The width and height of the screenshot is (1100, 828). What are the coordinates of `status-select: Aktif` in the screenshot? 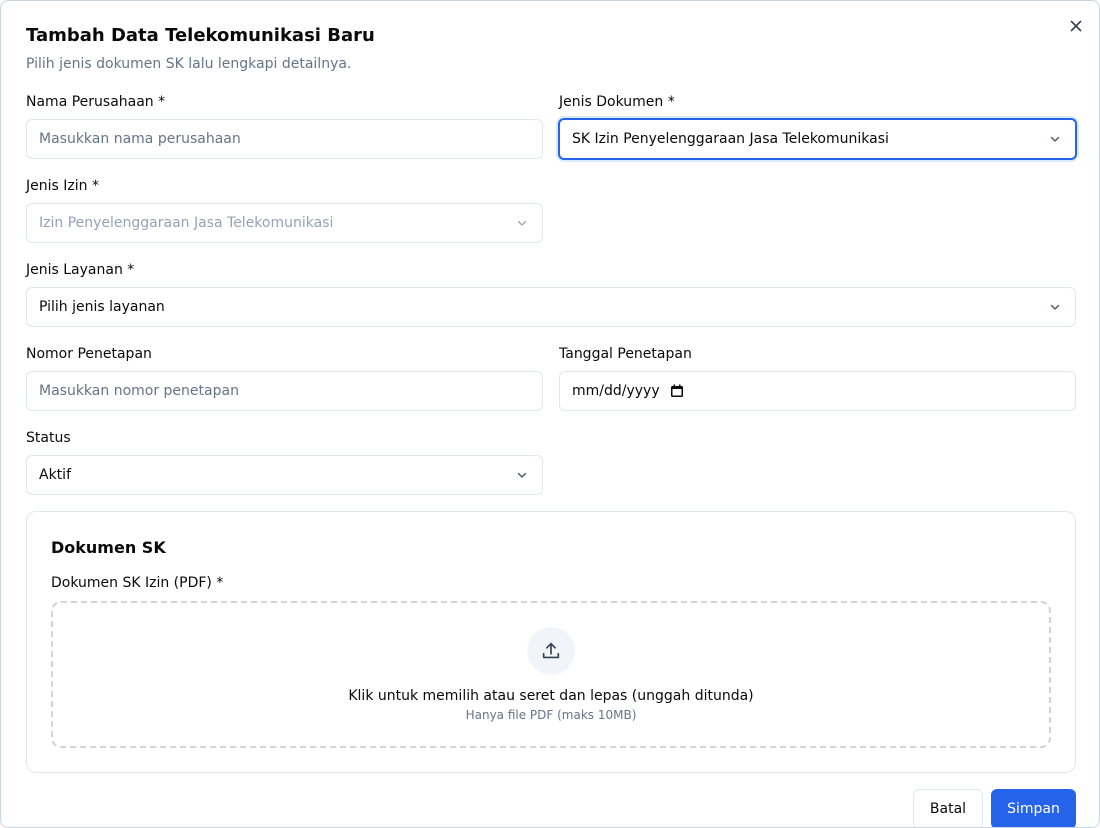 It's located at (284, 475).